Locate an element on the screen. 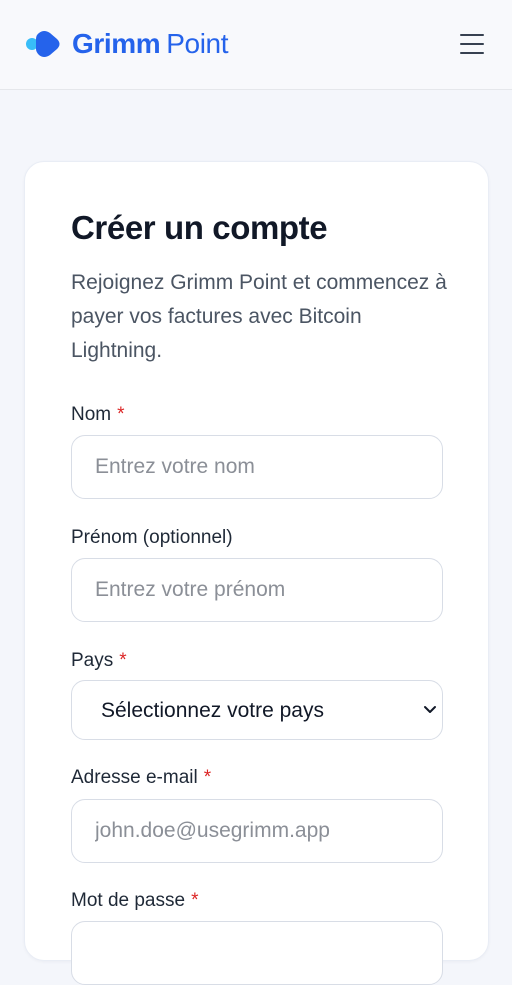  menu-line-top is located at coordinates (472, 35).